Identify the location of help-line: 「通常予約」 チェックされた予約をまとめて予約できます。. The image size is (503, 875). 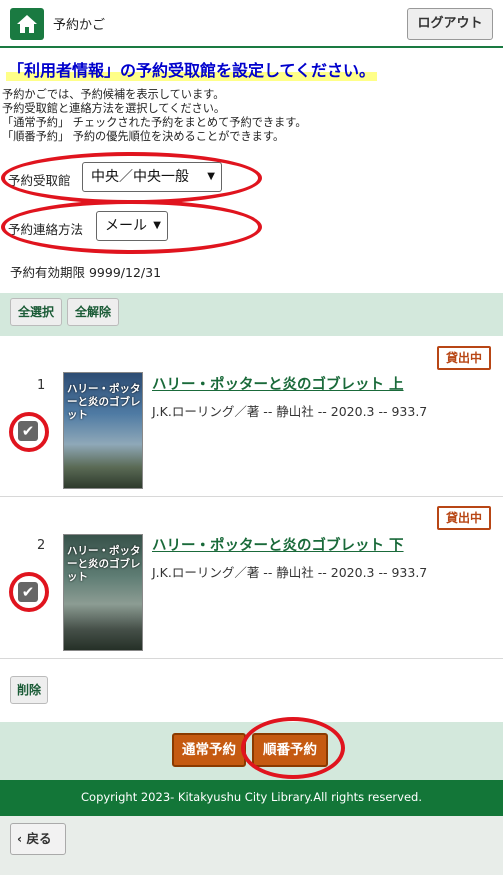
(154, 122).